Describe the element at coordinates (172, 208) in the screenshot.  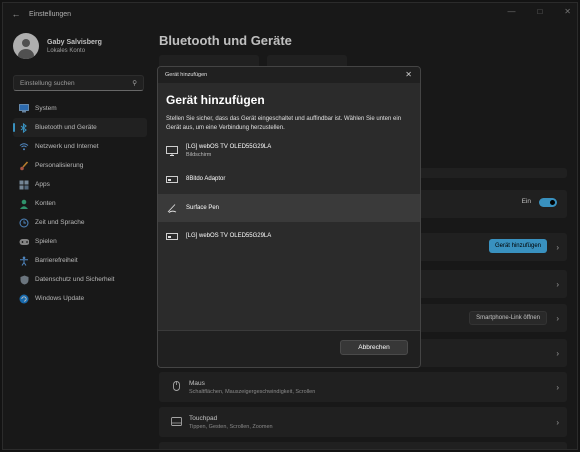
I see `pen-icon` at that location.